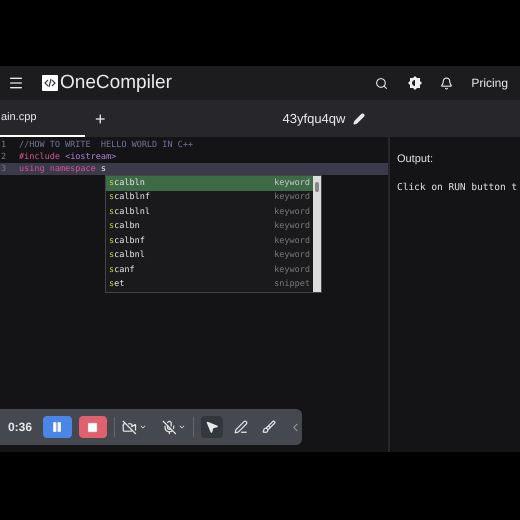  What do you see at coordinates (169, 427) in the screenshot?
I see `mic-off-icon` at bounding box center [169, 427].